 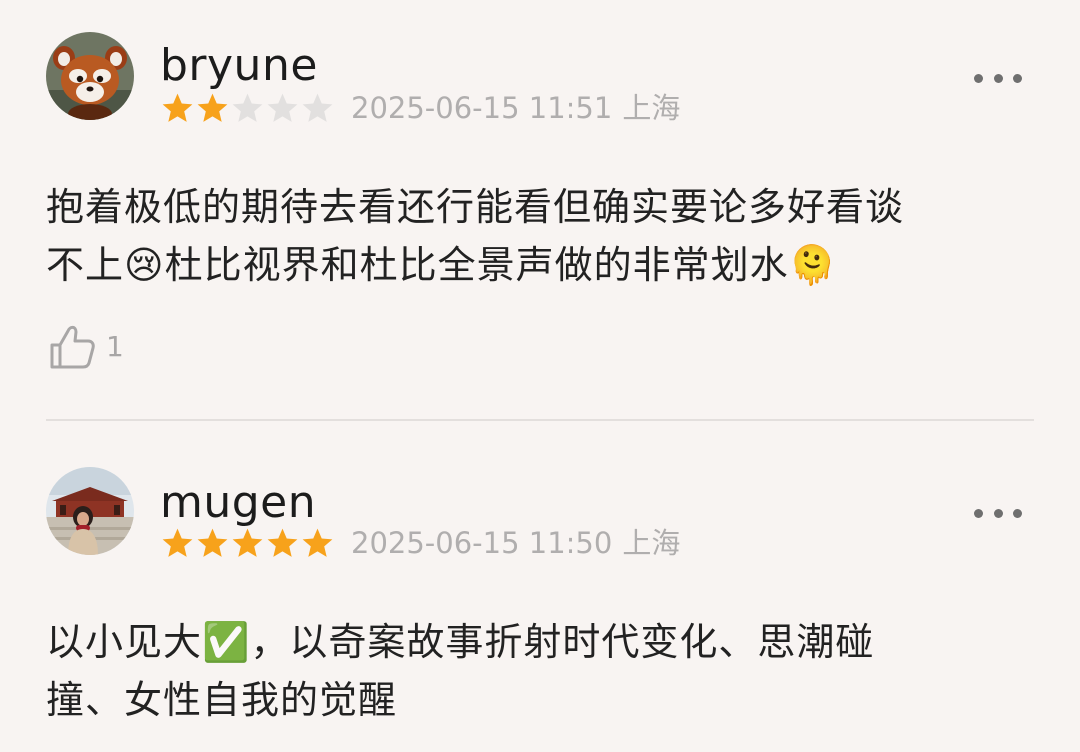 I want to click on review-date: 2025-06-15 11:50, so click(x=482, y=543).